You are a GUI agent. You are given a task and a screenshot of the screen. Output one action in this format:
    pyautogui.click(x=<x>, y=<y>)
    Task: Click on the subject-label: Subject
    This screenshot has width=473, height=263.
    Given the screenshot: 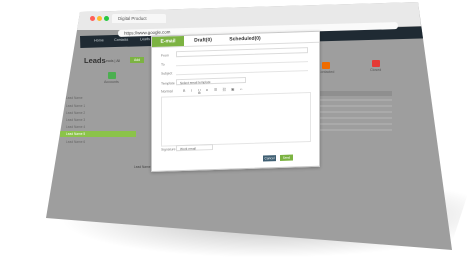 What is the action you would take?
    pyautogui.click(x=167, y=73)
    